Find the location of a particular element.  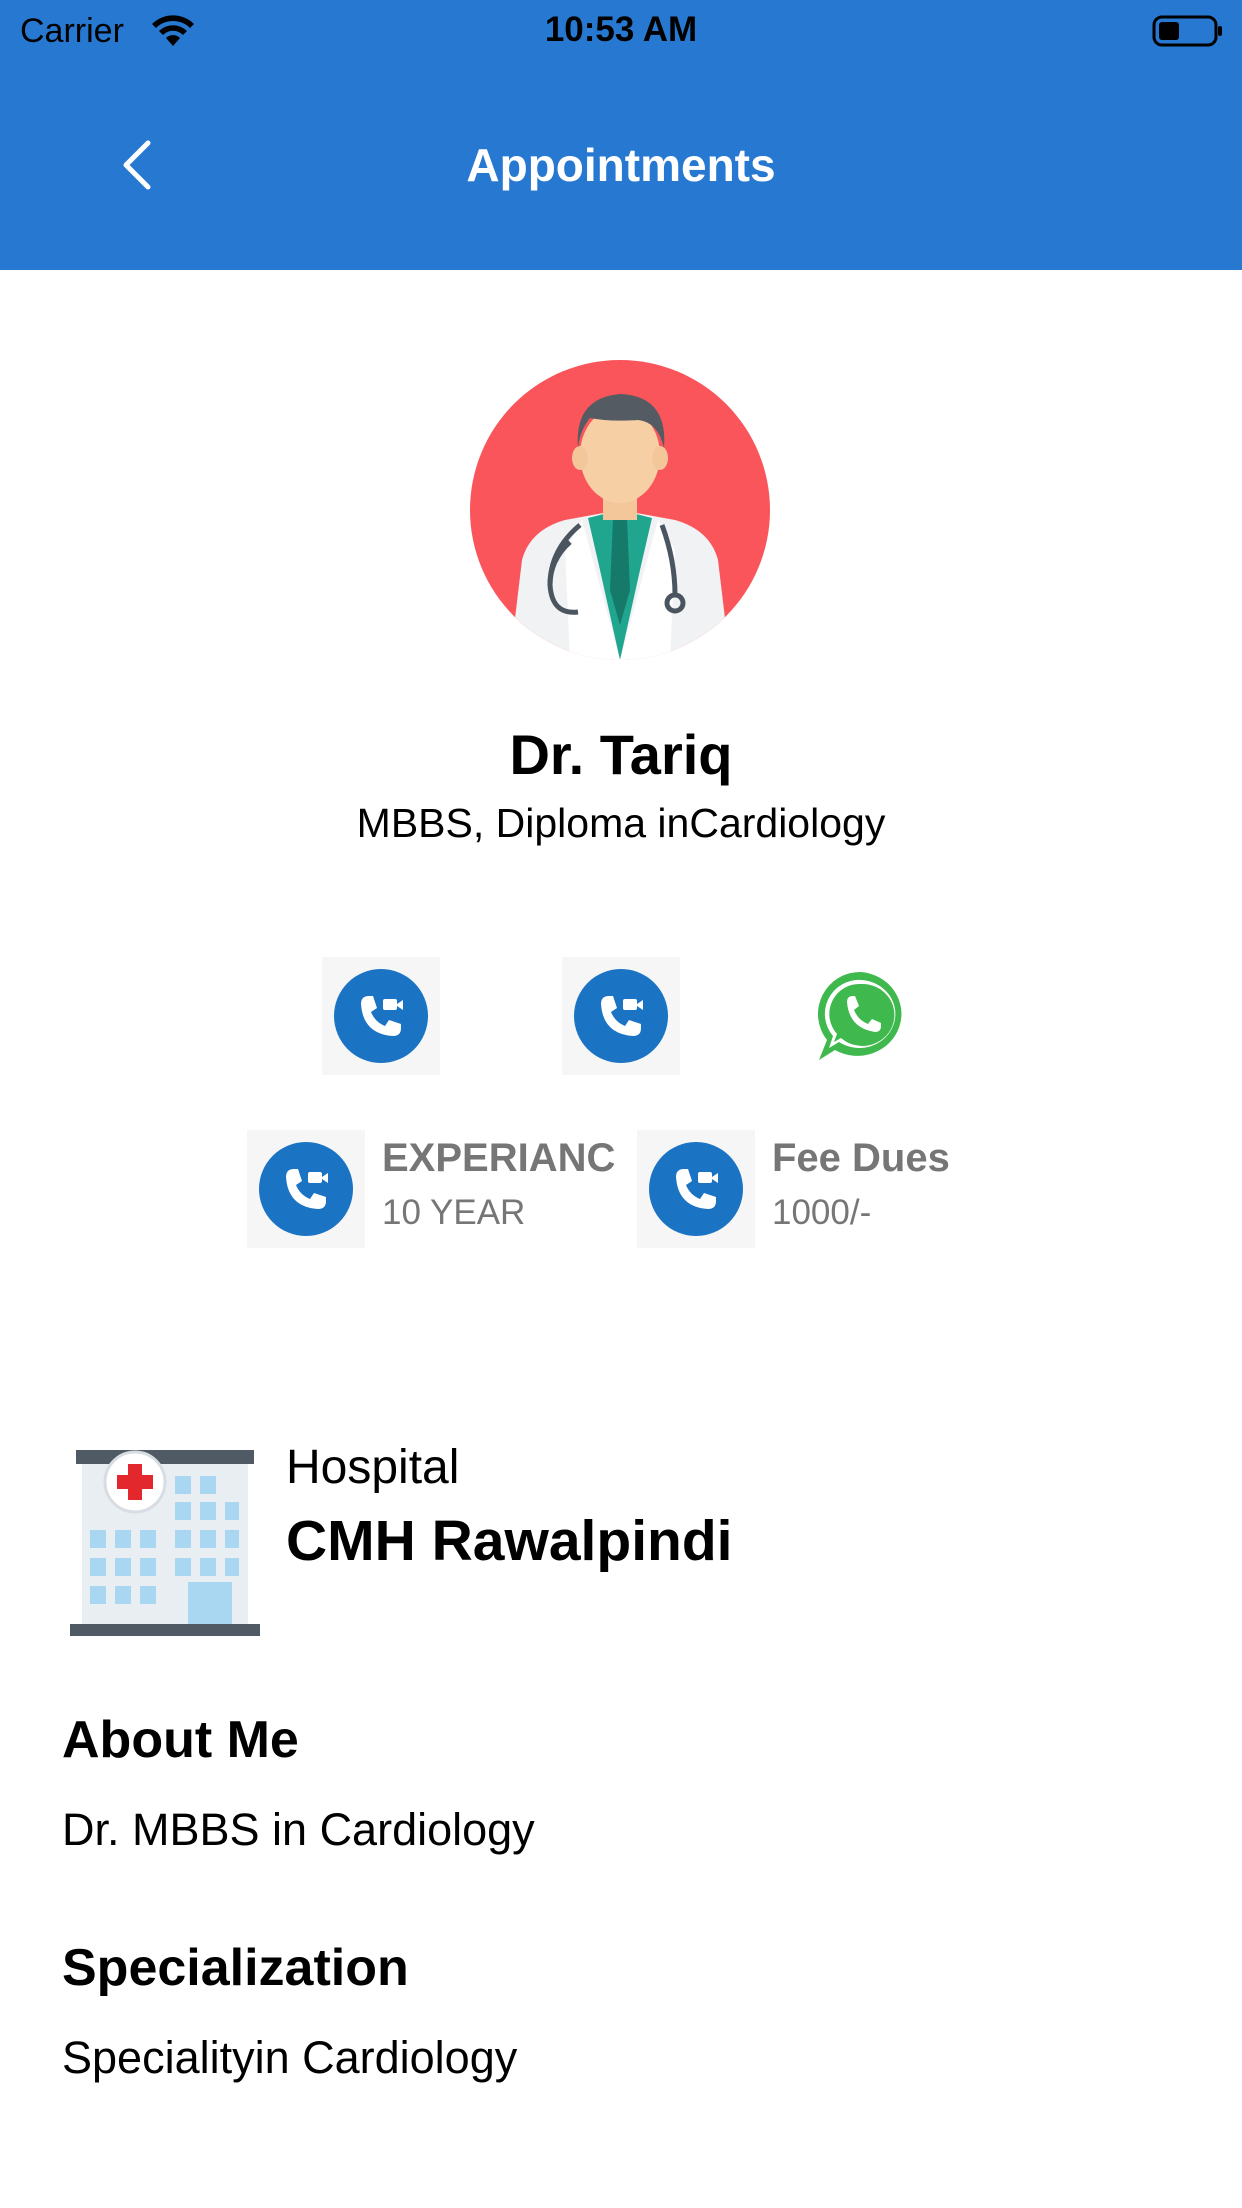

whatsapp-icon is located at coordinates (859, 1015).